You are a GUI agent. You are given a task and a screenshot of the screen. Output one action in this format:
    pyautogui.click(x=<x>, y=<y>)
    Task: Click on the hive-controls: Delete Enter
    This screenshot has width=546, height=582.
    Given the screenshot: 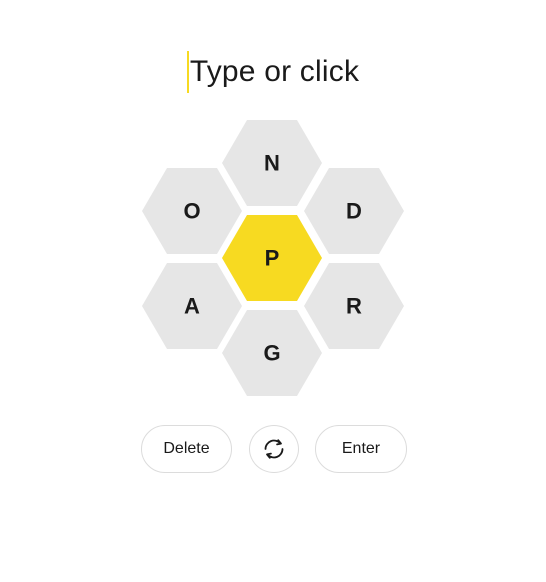 What is the action you would take?
    pyautogui.click(x=273, y=450)
    